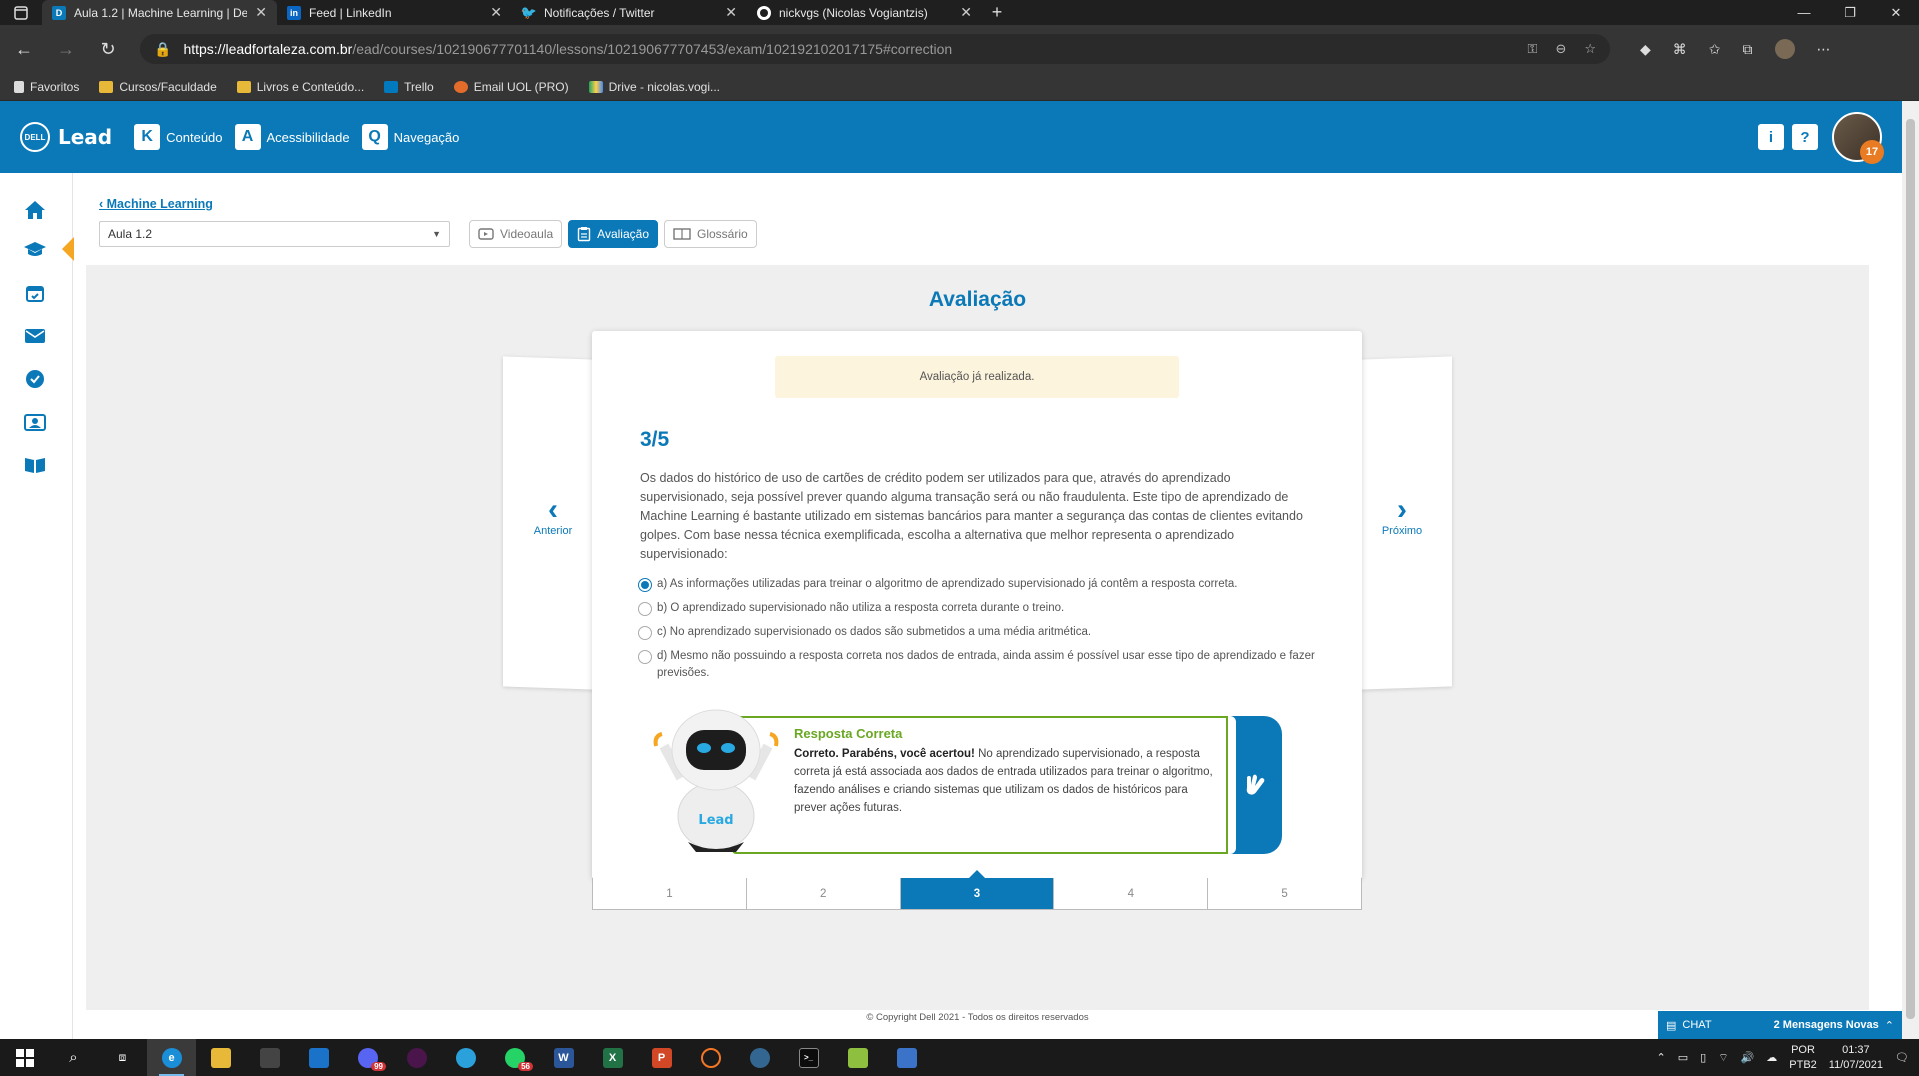 The image size is (1919, 1076). I want to click on taskbar-jupyter, so click(710, 1057).